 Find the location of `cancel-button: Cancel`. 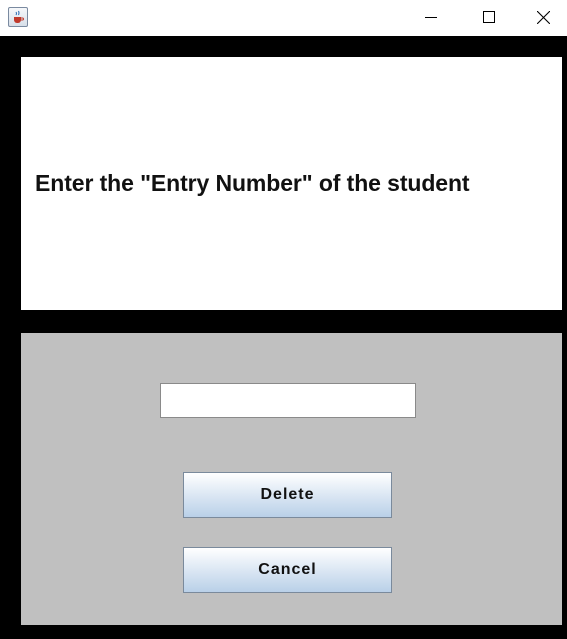

cancel-button: Cancel is located at coordinates (287, 570).